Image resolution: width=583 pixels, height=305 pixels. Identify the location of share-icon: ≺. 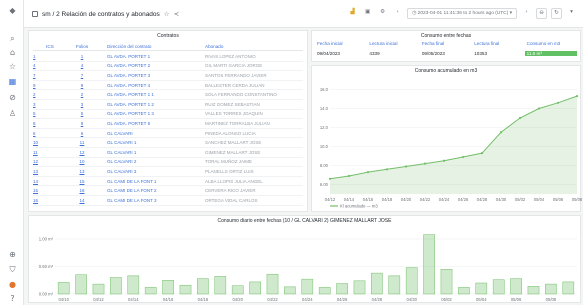
(176, 14).